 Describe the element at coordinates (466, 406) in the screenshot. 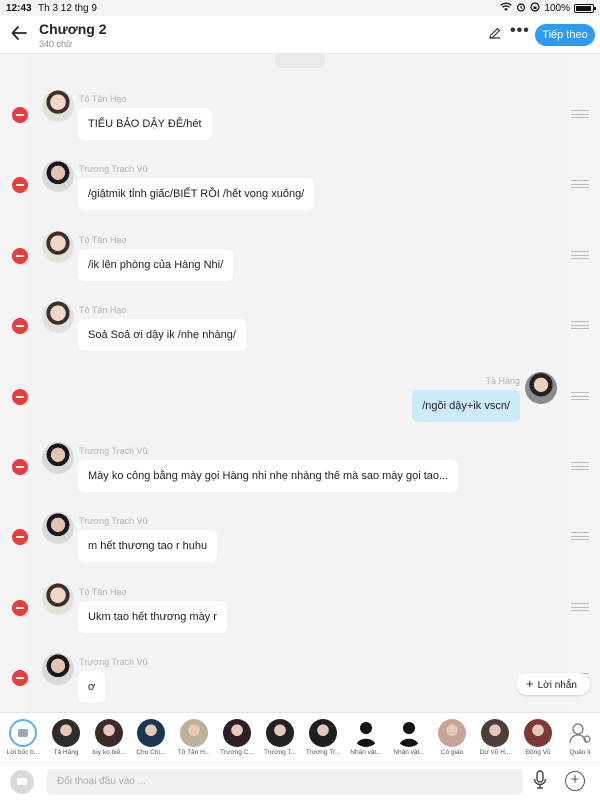

I see `message-bubble: /ngồi dậy+ik vscn/` at that location.